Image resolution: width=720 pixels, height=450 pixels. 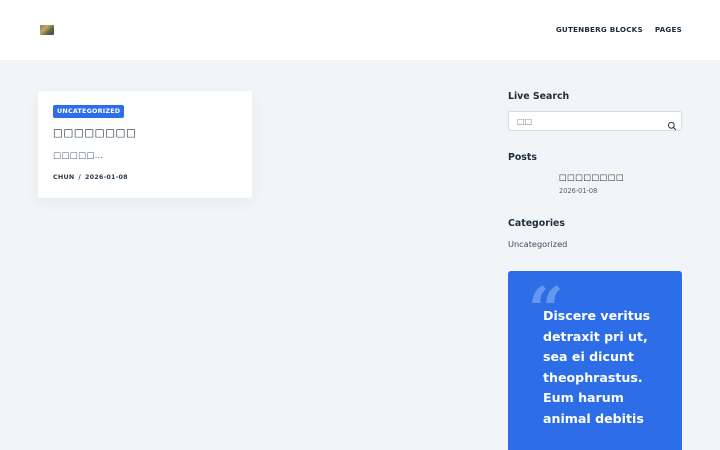 I want to click on post-title: □□□□□□□□, so click(x=94, y=133).